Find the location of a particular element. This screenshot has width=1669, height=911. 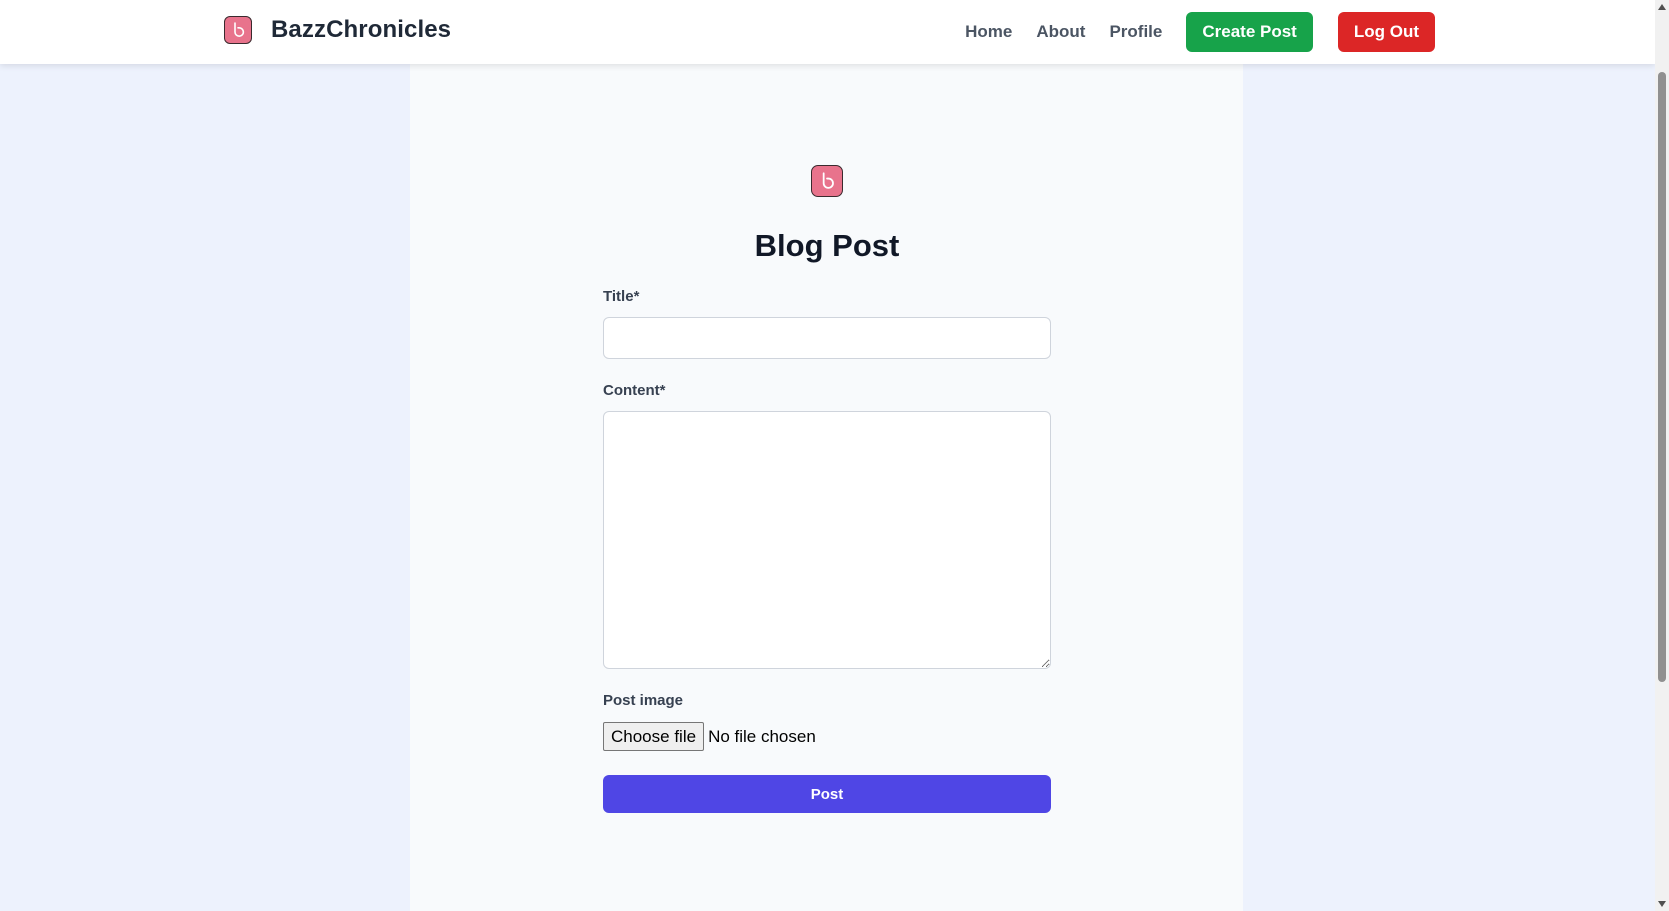

title-label: Title* is located at coordinates (621, 296).